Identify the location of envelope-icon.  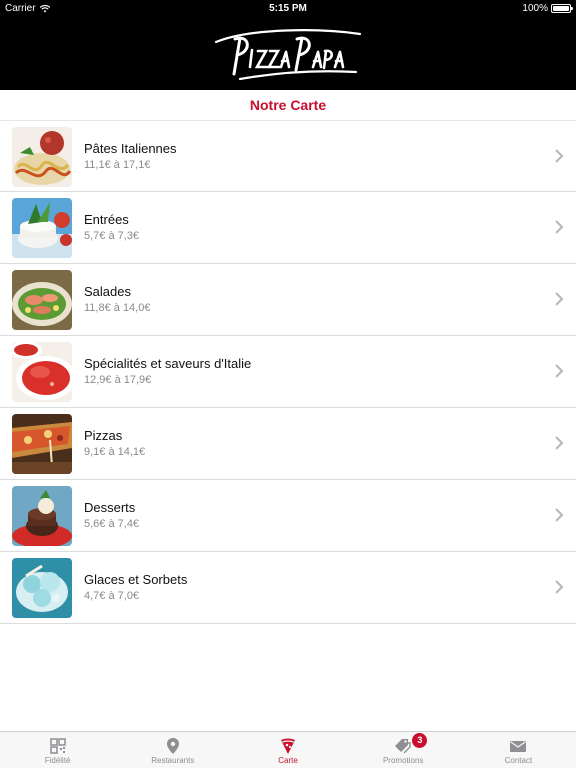
(518, 746).